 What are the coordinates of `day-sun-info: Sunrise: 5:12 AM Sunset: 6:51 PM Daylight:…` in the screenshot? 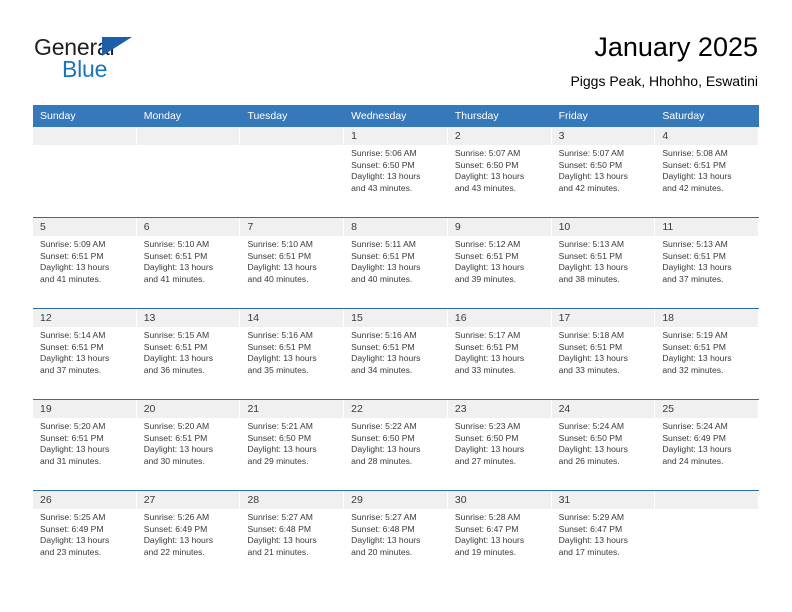 It's located at (500, 260).